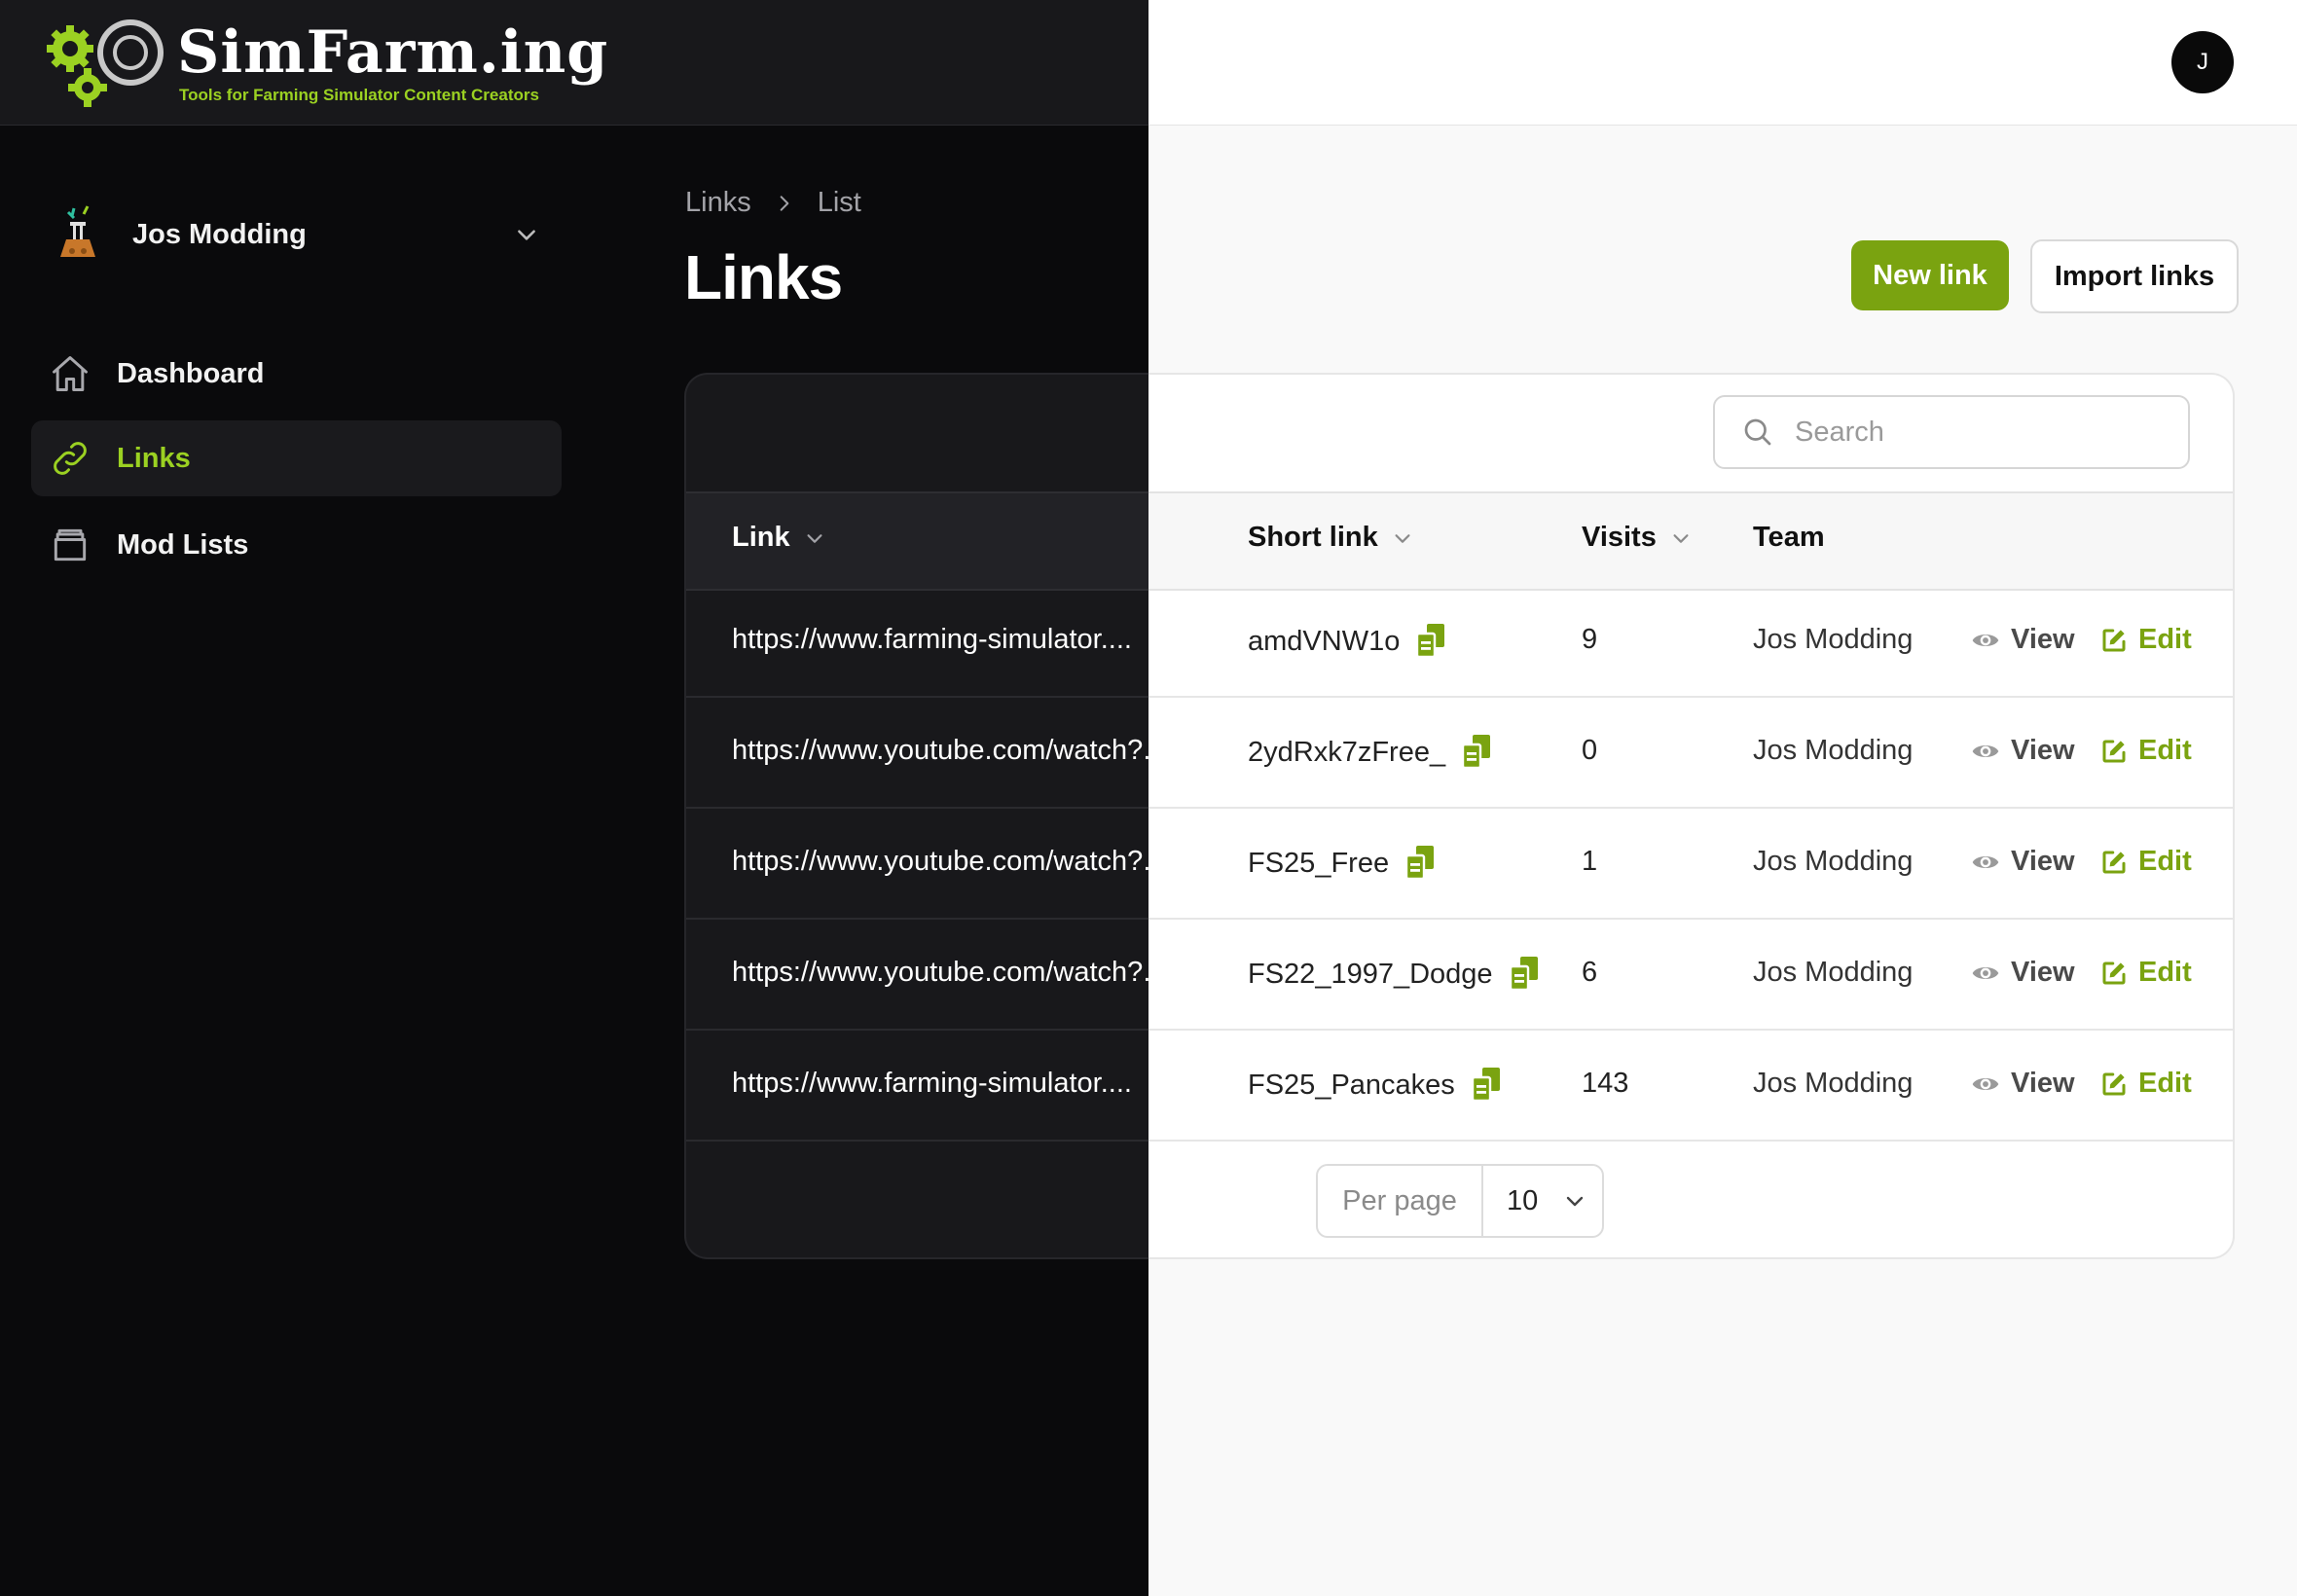 This screenshot has width=2297, height=1596. I want to click on column-header-label: Team, so click(1789, 537).